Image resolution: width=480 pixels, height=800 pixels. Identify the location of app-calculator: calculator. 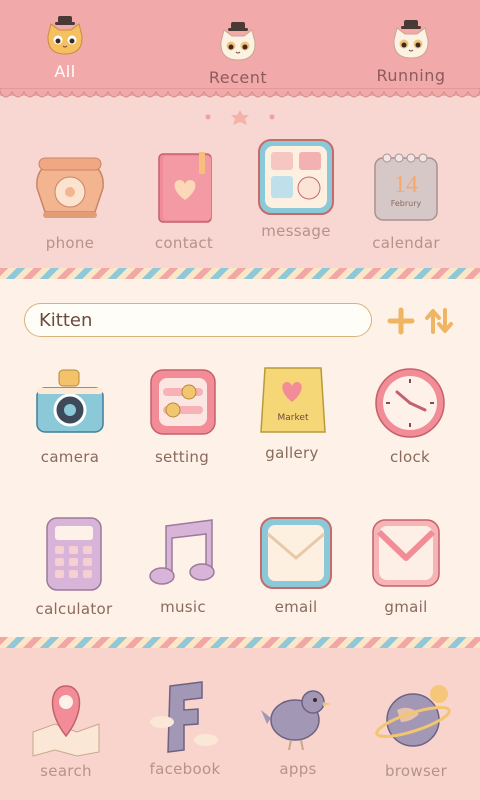
(74, 566).